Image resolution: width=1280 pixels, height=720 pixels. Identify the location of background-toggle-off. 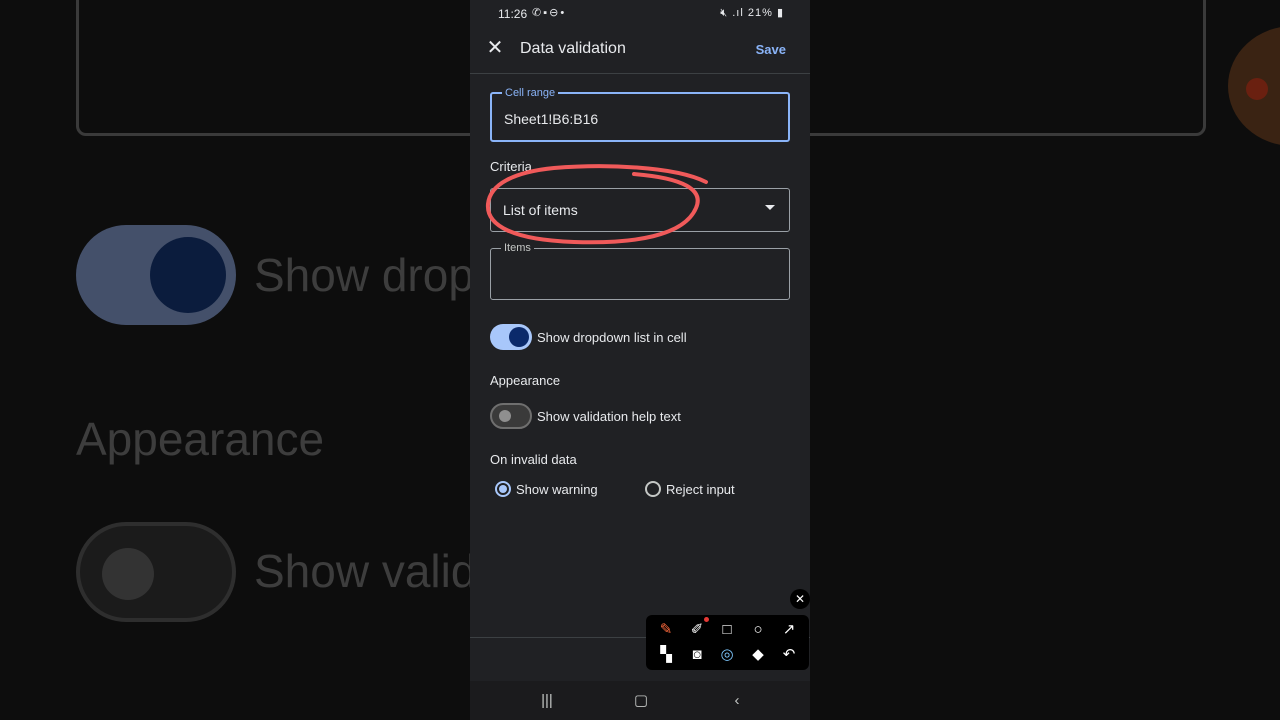
(156, 572).